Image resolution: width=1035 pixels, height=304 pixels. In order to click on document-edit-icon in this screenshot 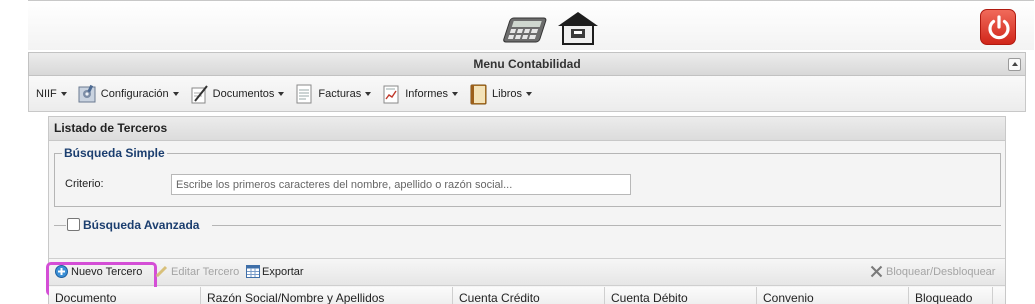, I will do `click(199, 94)`.